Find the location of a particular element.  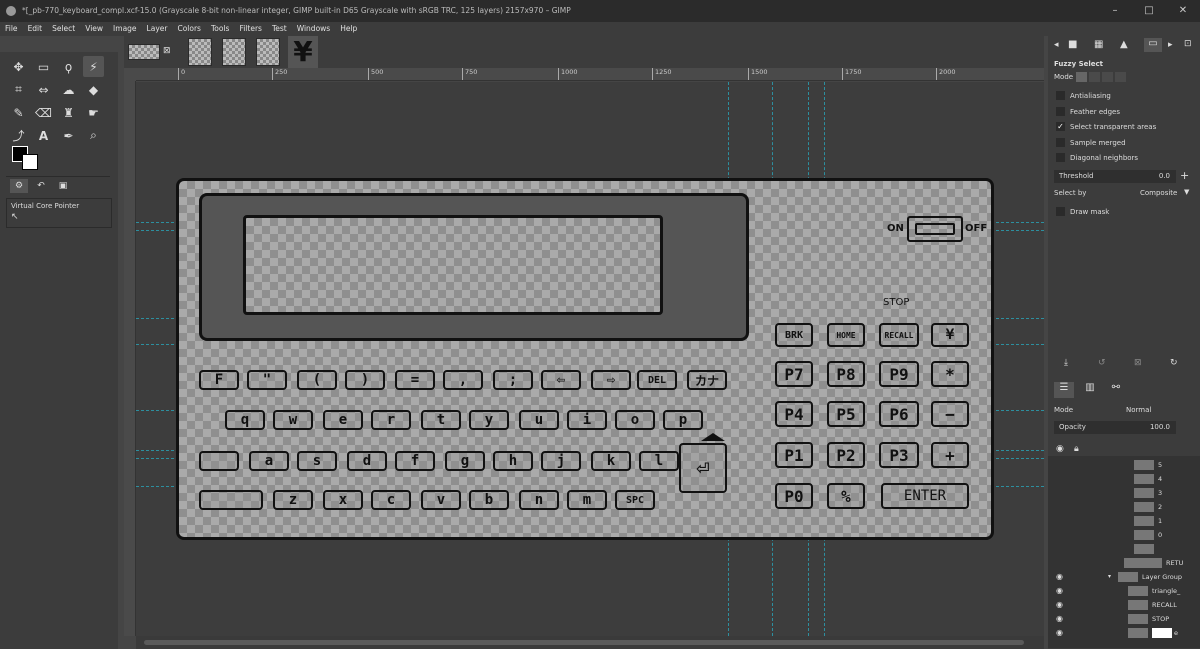

menu-image: Image is located at coordinates (125, 29).